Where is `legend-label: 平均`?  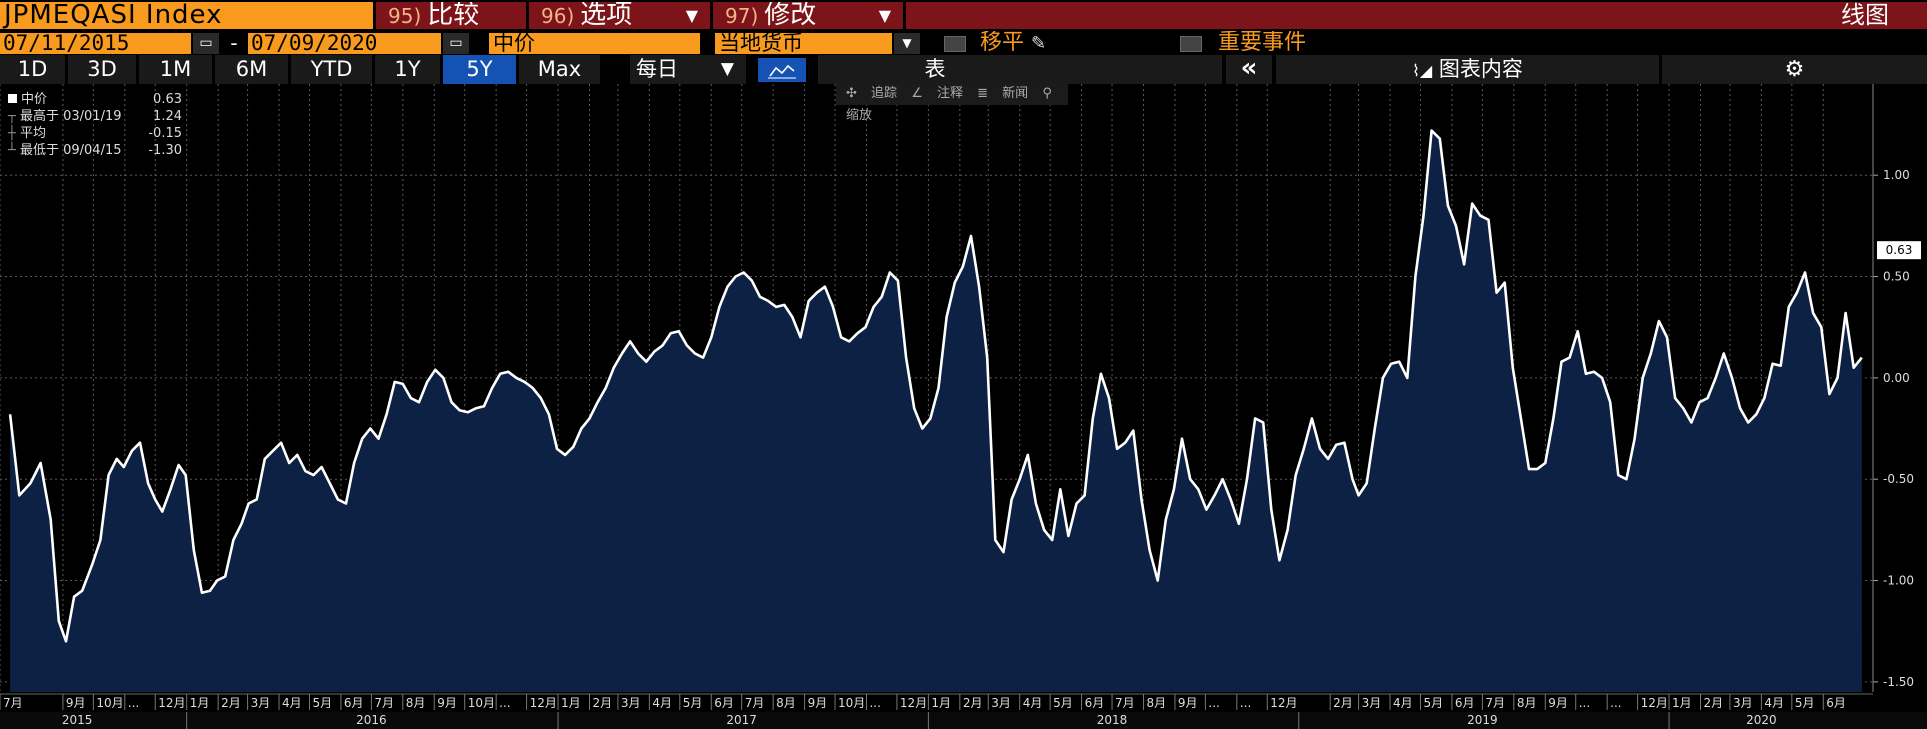 legend-label: 平均 is located at coordinates (32, 133).